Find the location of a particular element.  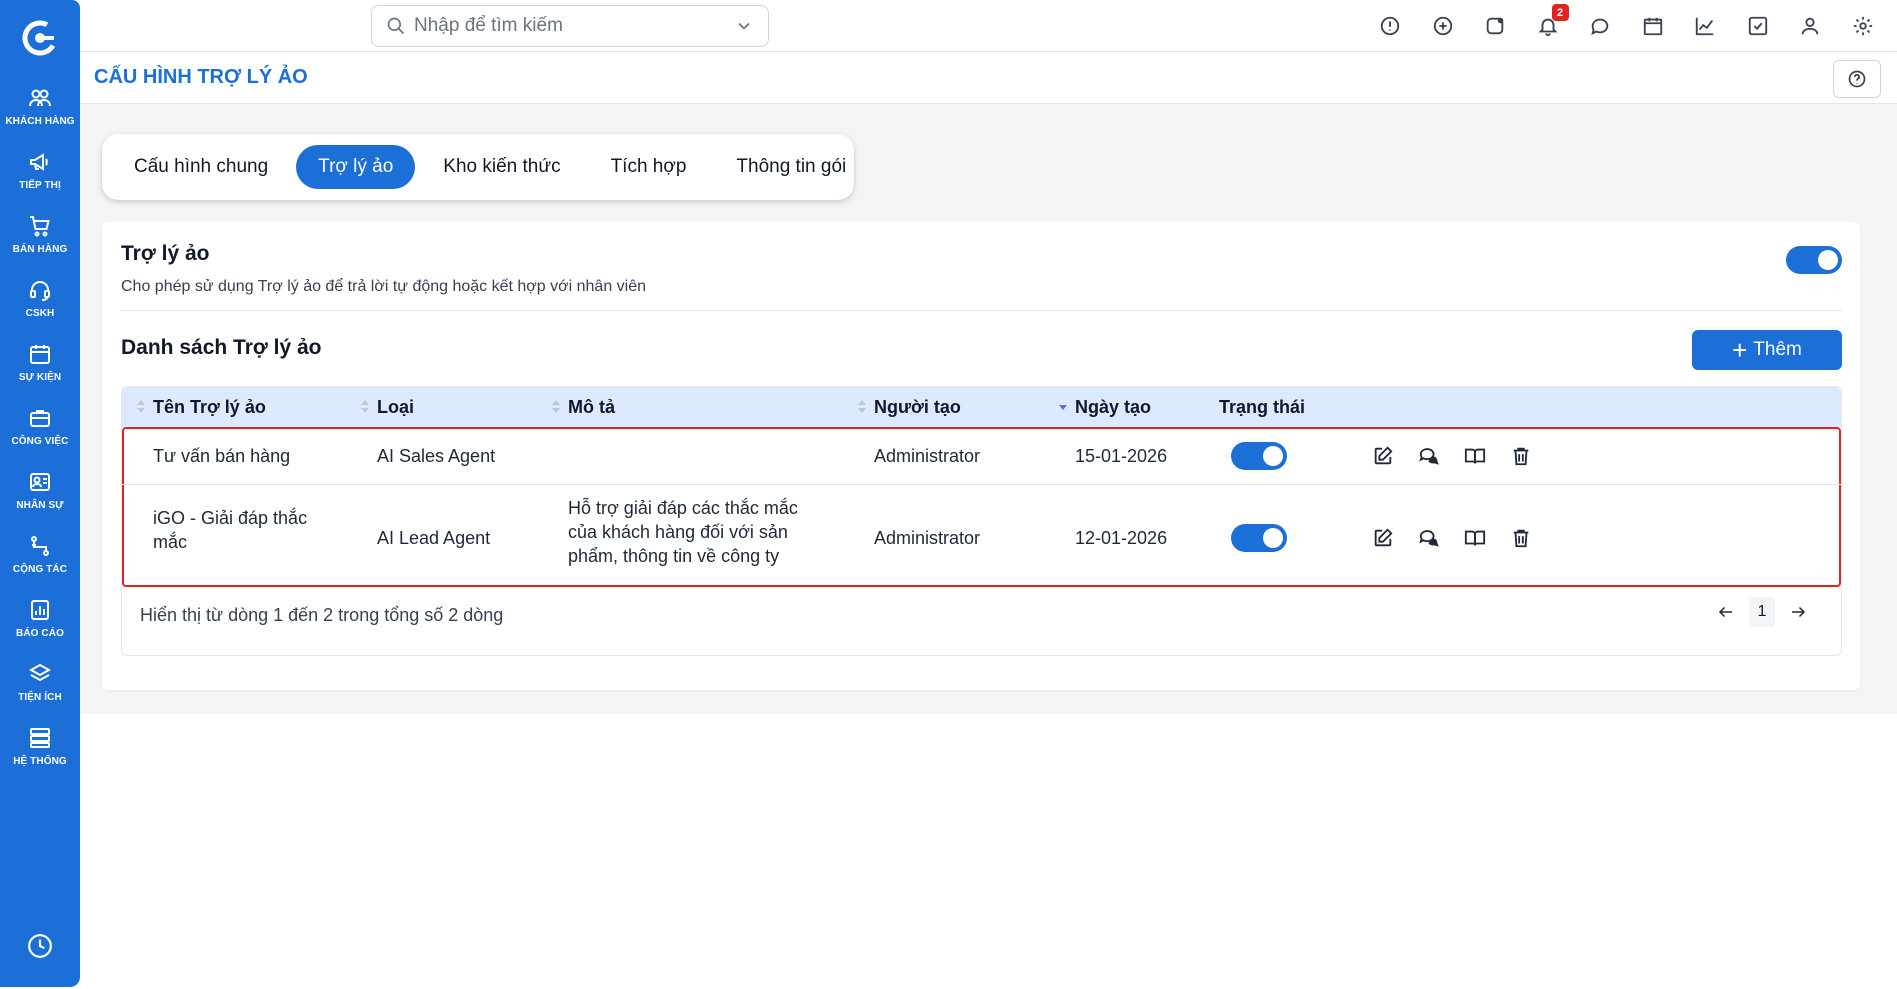

add-button is located at coordinates (1443, 26).